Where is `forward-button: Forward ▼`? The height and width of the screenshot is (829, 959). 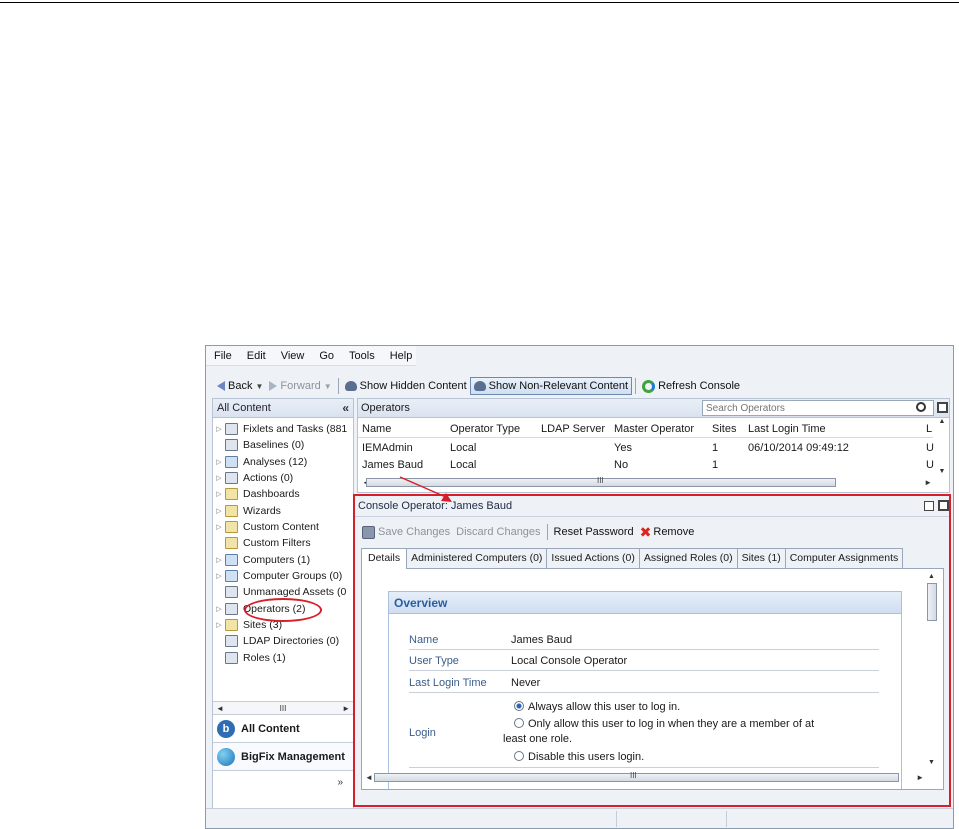 forward-button: Forward ▼ is located at coordinates (300, 386).